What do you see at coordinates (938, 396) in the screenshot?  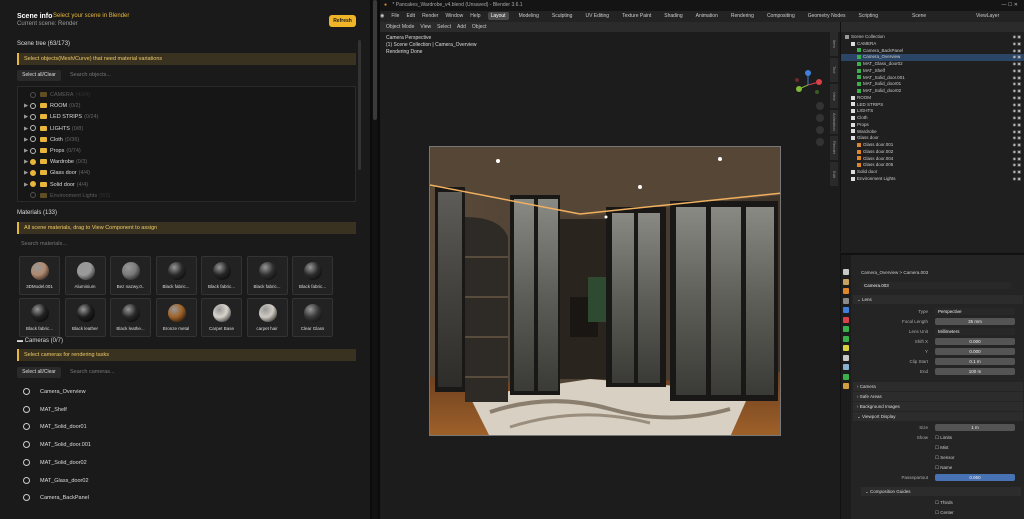 I see `collapsed-section-header: › Safe Areas` at bounding box center [938, 396].